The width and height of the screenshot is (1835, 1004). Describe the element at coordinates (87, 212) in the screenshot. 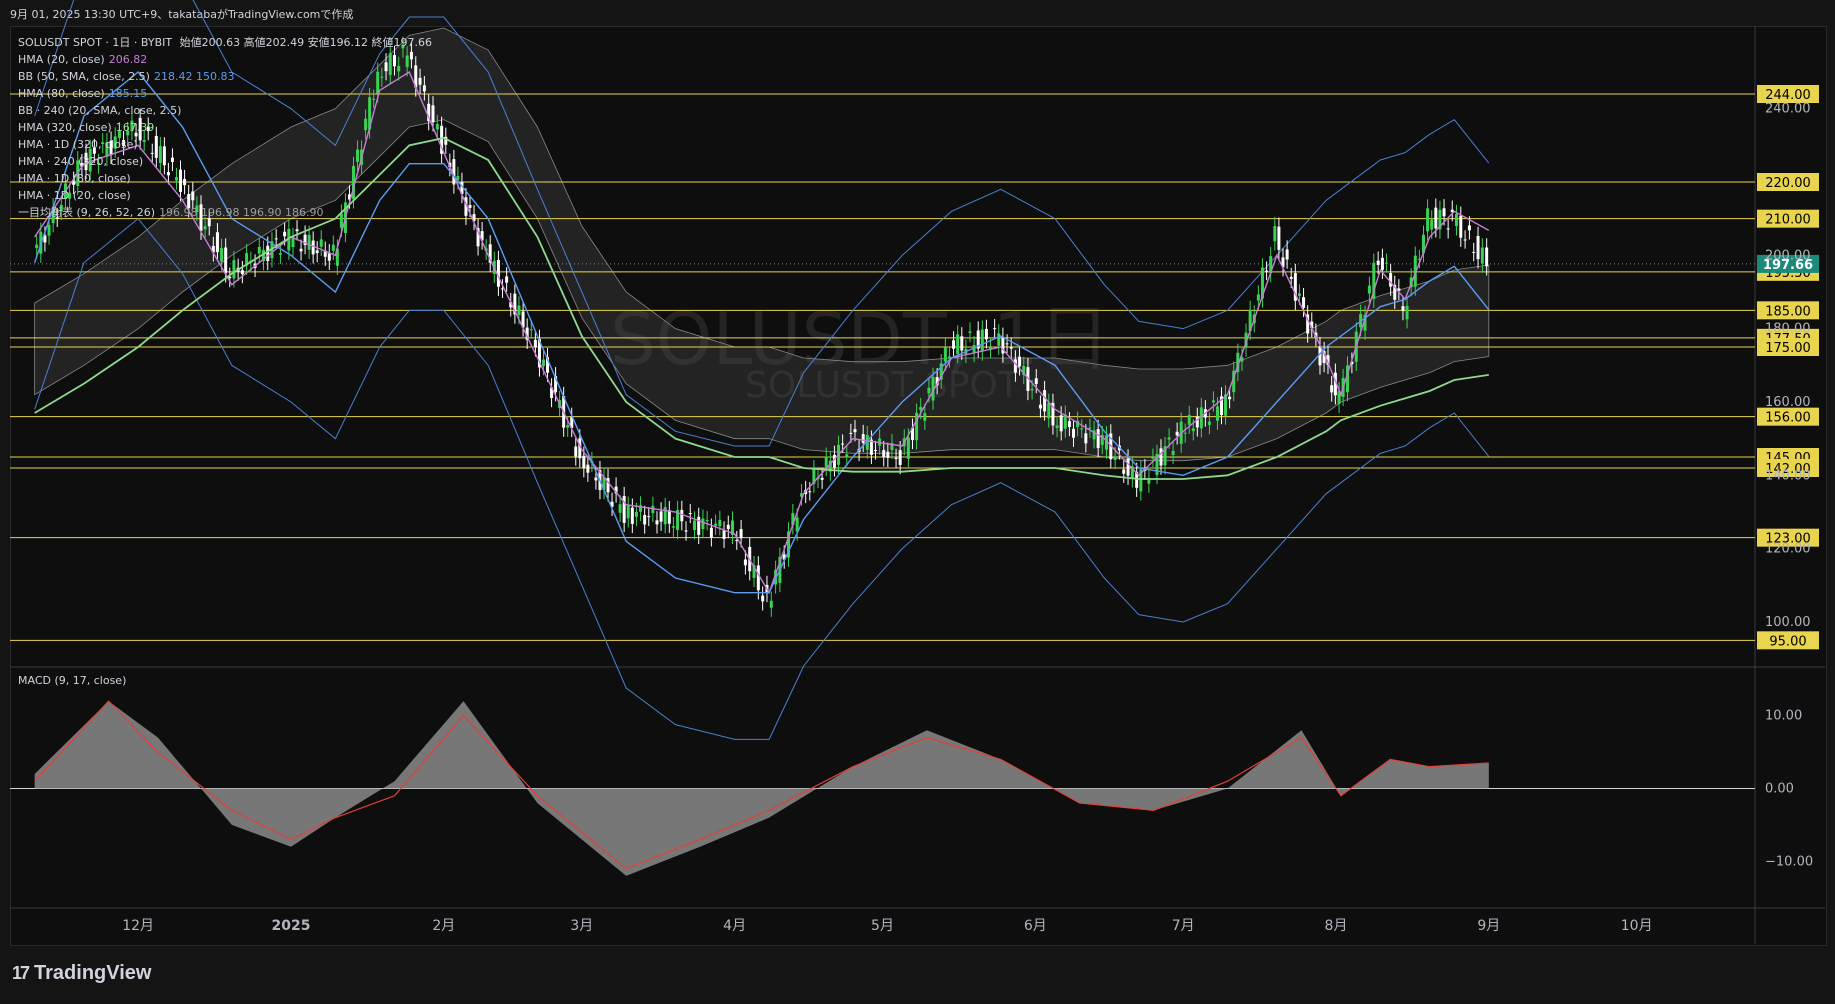

I see `legend-line-label: 一目均衡表 (9, 26, 52, 26)` at that location.